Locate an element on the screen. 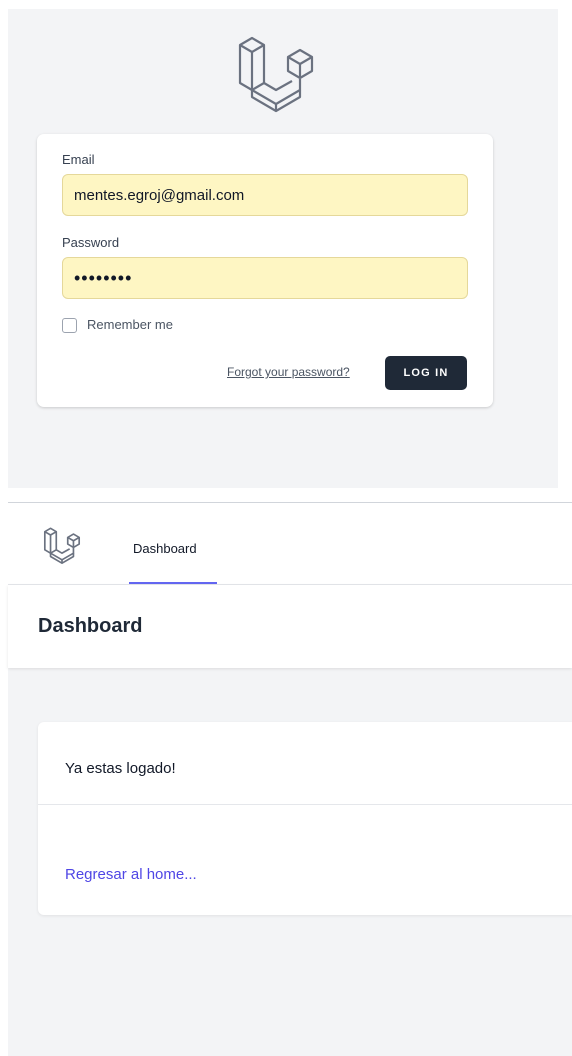 Image resolution: width=572 pixels, height=1056 pixels. login-button: LOG IN is located at coordinates (426, 373).